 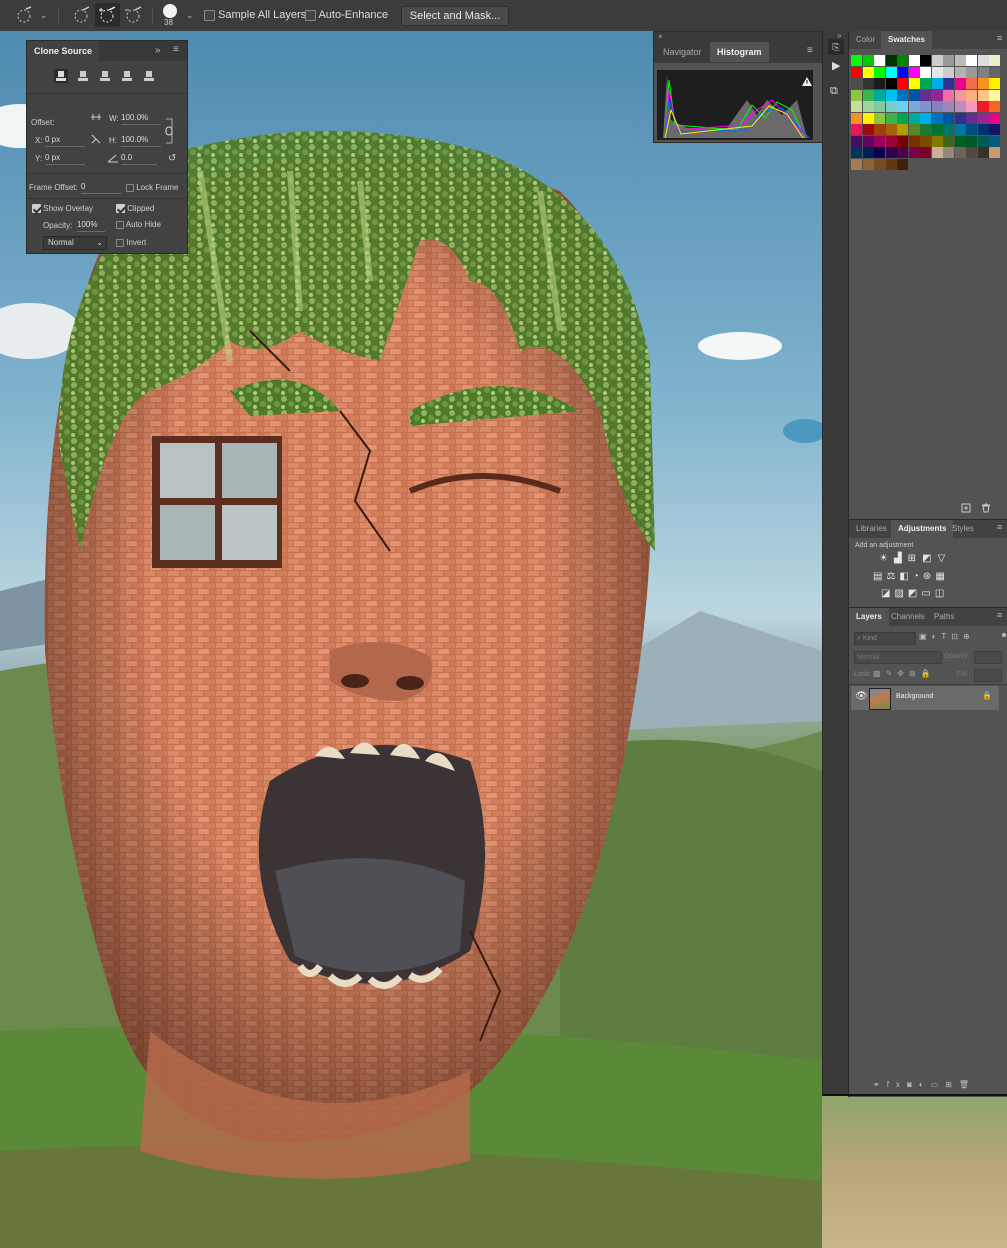 I want to click on clone-source-5-icon, so click(x=149, y=76).